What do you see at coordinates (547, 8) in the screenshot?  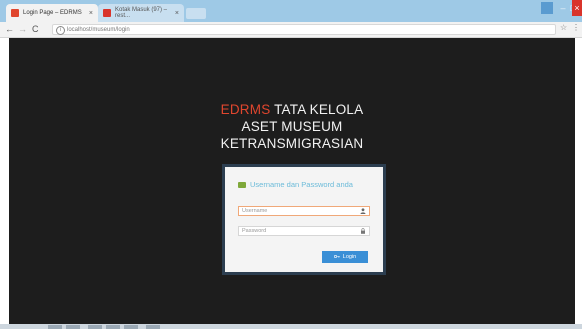 I see `profile-icon` at bounding box center [547, 8].